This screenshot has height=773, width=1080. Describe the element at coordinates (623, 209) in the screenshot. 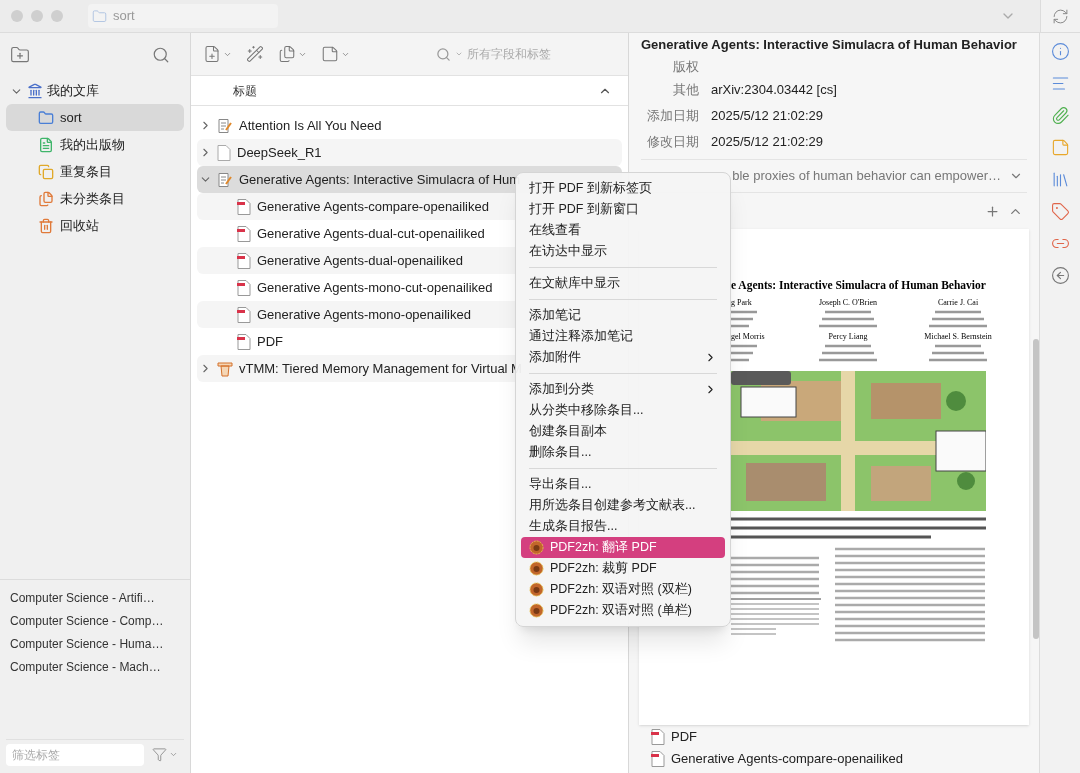

I see `menu-item: 打开 PDF 到新窗口` at that location.